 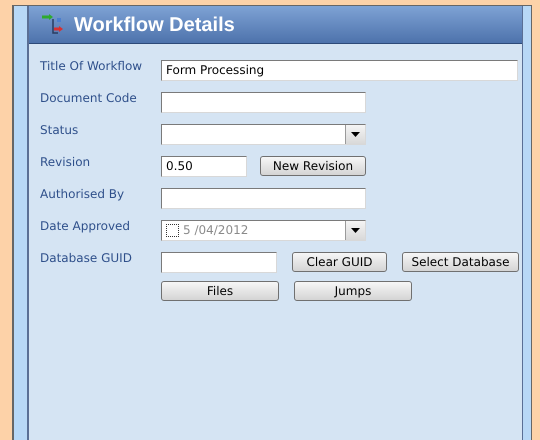 I want to click on dropdown-field, so click(x=263, y=134).